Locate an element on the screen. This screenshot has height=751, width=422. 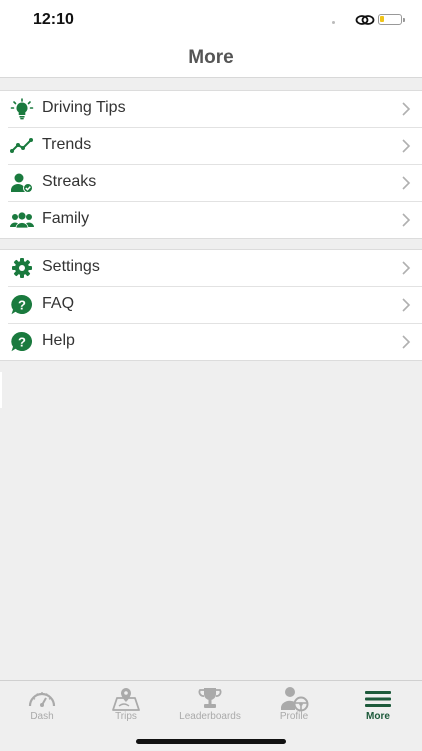
status-bar: 12:10 is located at coordinates (211, 20).